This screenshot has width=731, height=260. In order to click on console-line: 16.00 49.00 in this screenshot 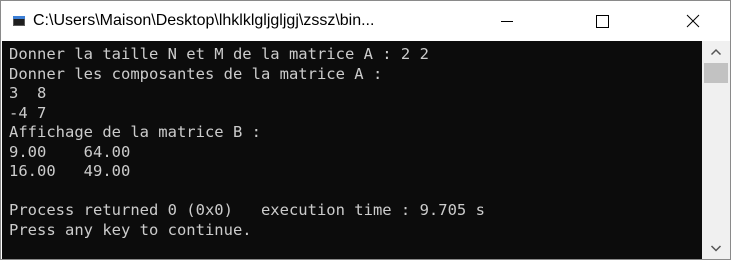, I will do `click(70, 171)`.